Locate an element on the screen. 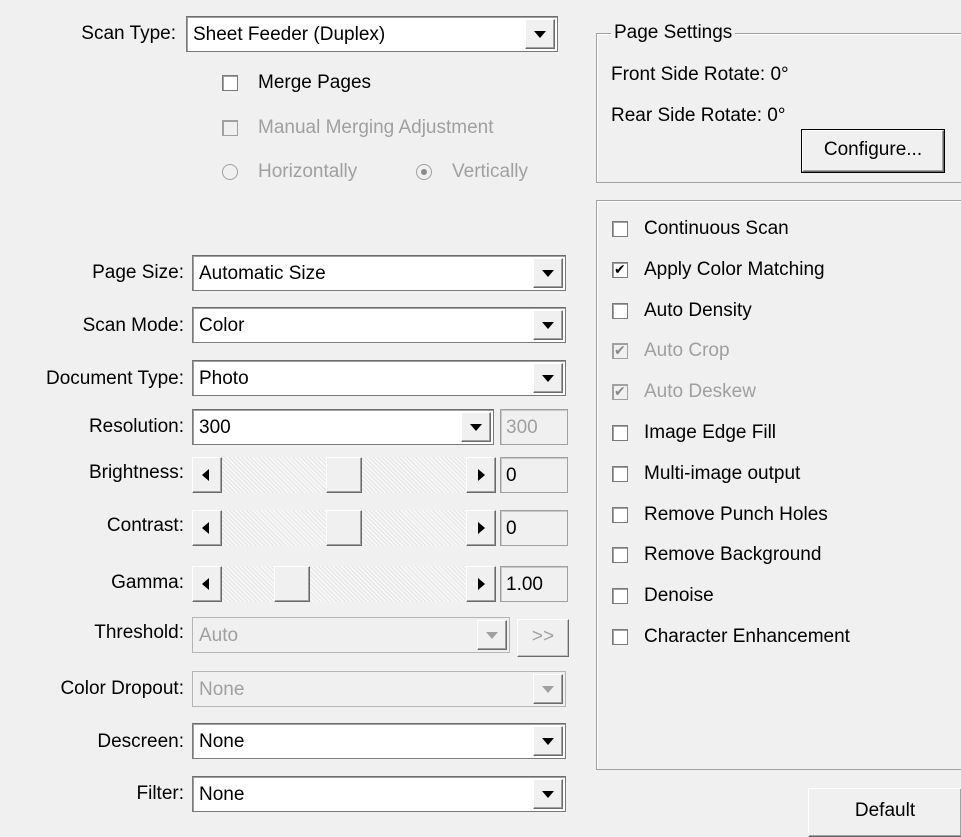 The width and height of the screenshot is (961, 837). horizontally-radio is located at coordinates (230, 172).